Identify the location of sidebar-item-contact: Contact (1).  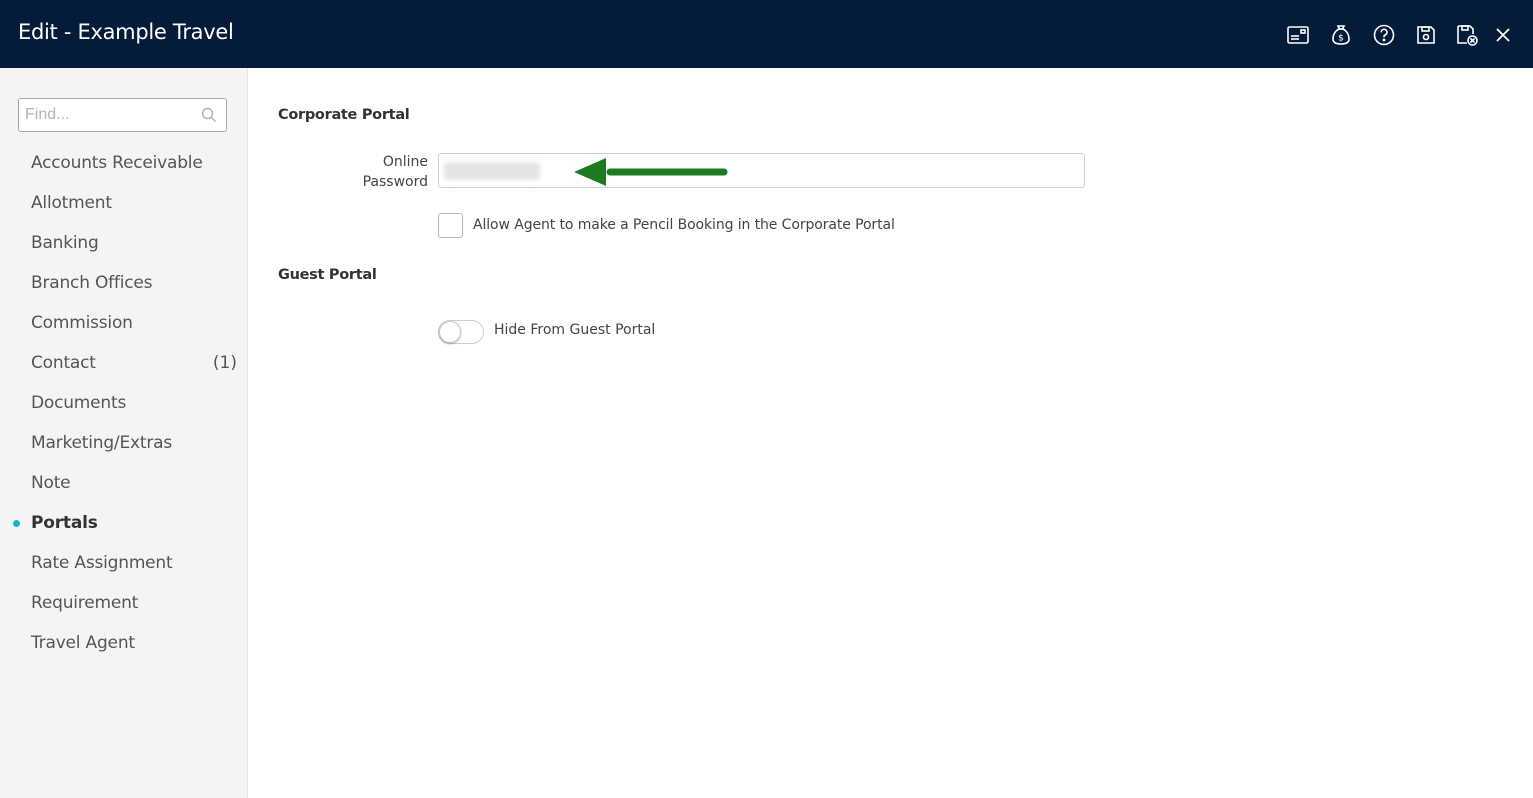
(123, 363).